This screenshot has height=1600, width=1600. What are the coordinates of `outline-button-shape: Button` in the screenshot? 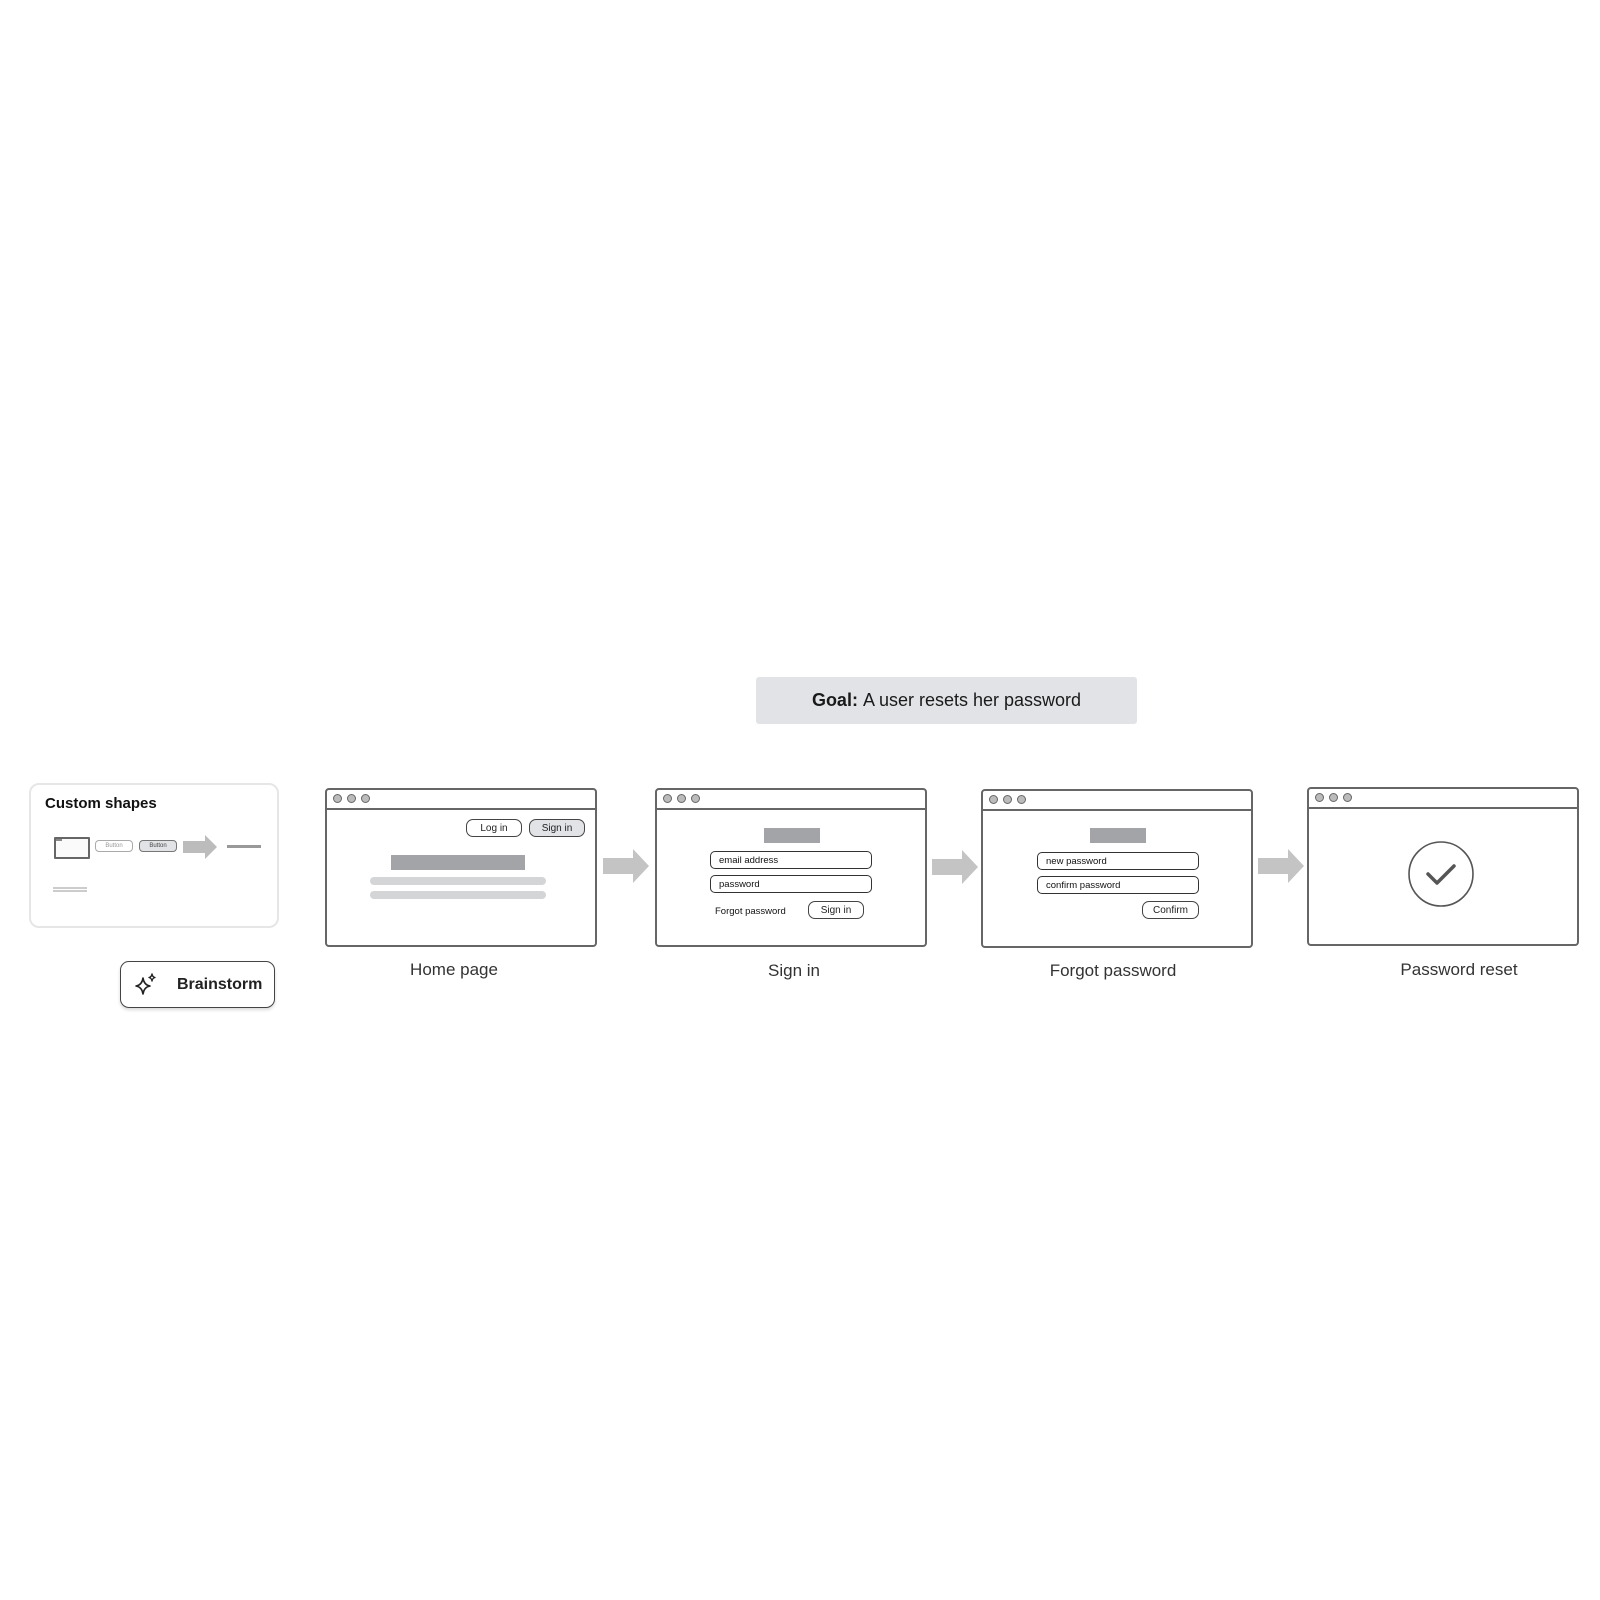 It's located at (114, 846).